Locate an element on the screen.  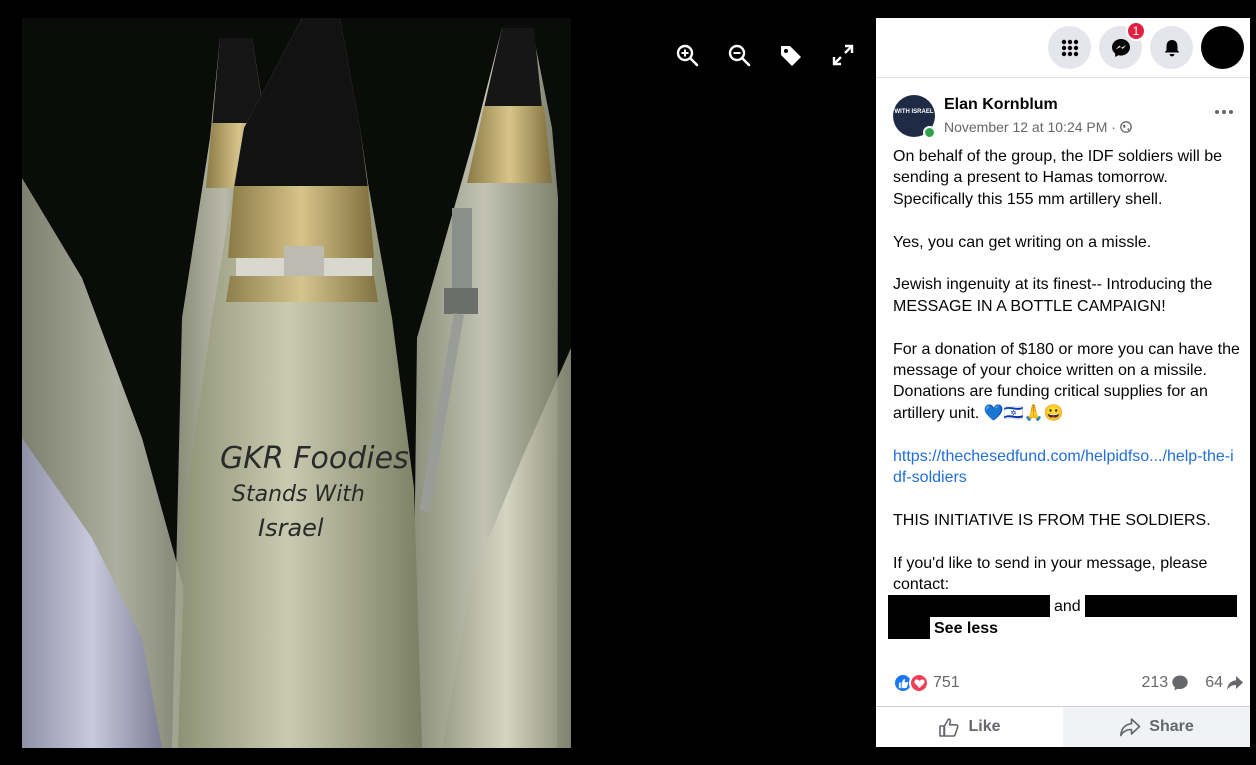
messenger-icon is located at coordinates (1120, 47).